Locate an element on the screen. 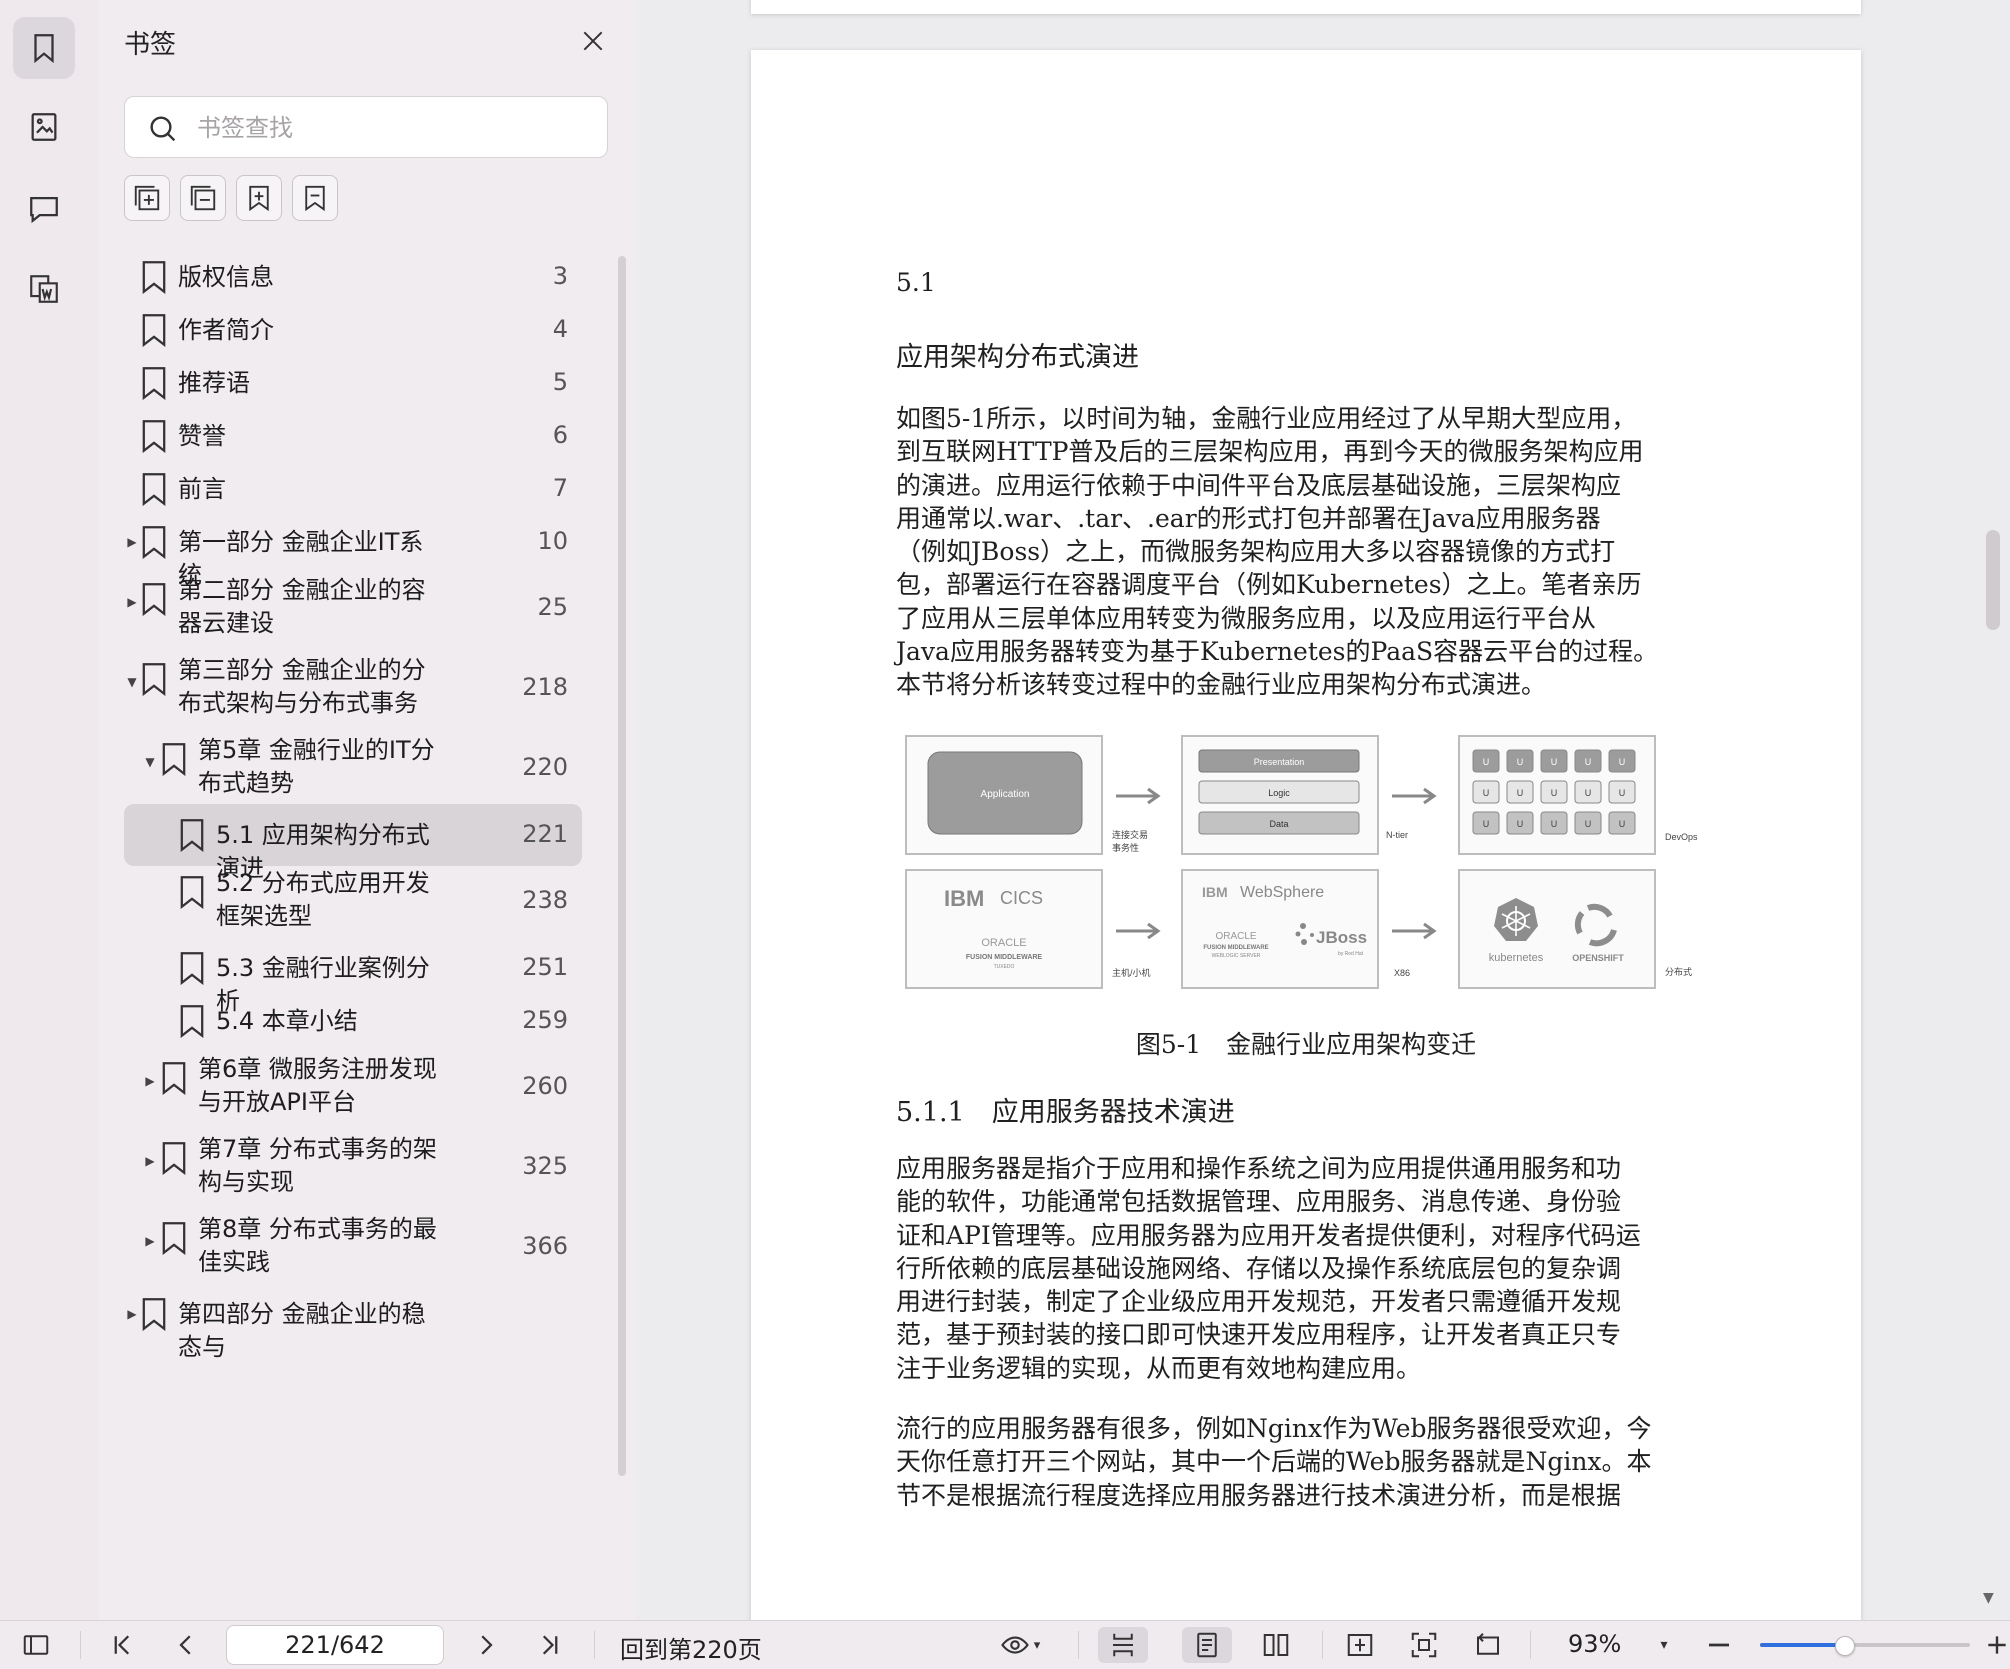 This screenshot has height=1669, width=2010. collapse-all-button is located at coordinates (203, 198).